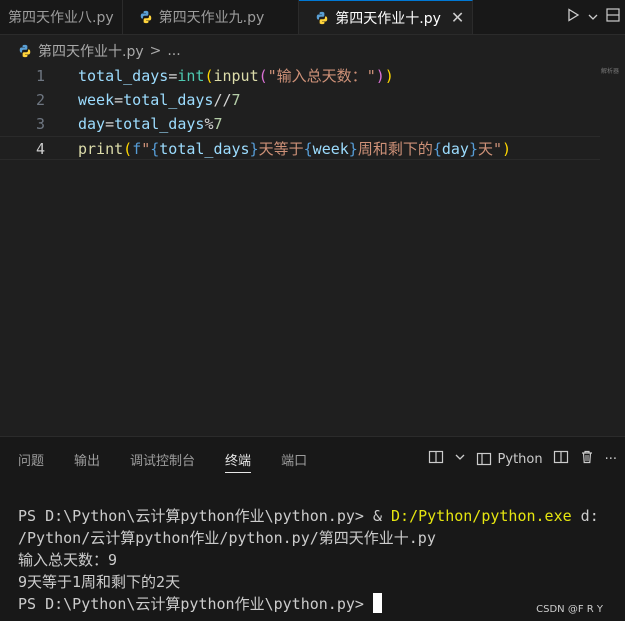 This screenshot has height=621, width=625. I want to click on tab-ports: 端口, so click(294, 459).